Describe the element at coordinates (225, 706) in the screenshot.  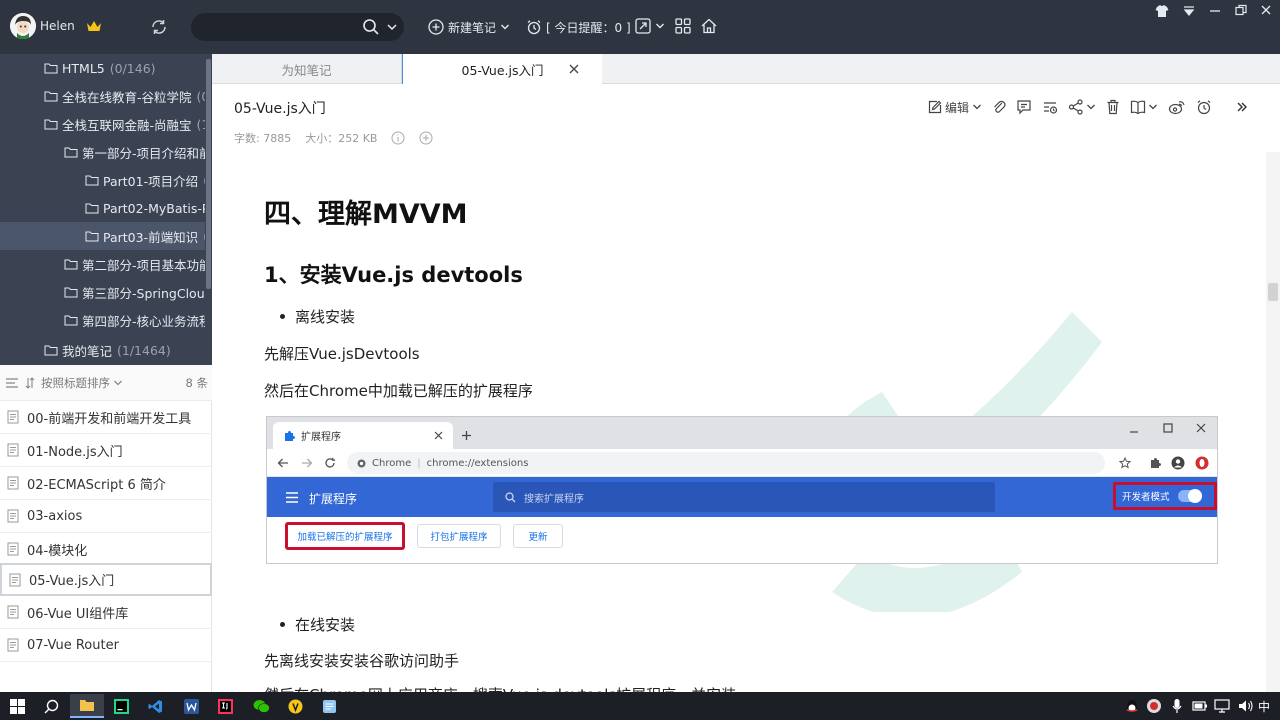
I see `intellij-icon` at that location.